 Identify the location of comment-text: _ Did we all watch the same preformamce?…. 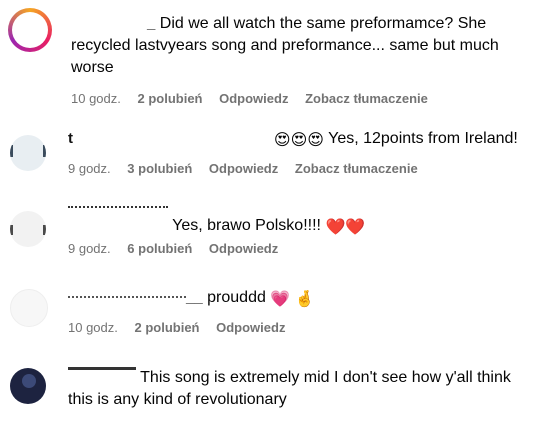
(301, 46).